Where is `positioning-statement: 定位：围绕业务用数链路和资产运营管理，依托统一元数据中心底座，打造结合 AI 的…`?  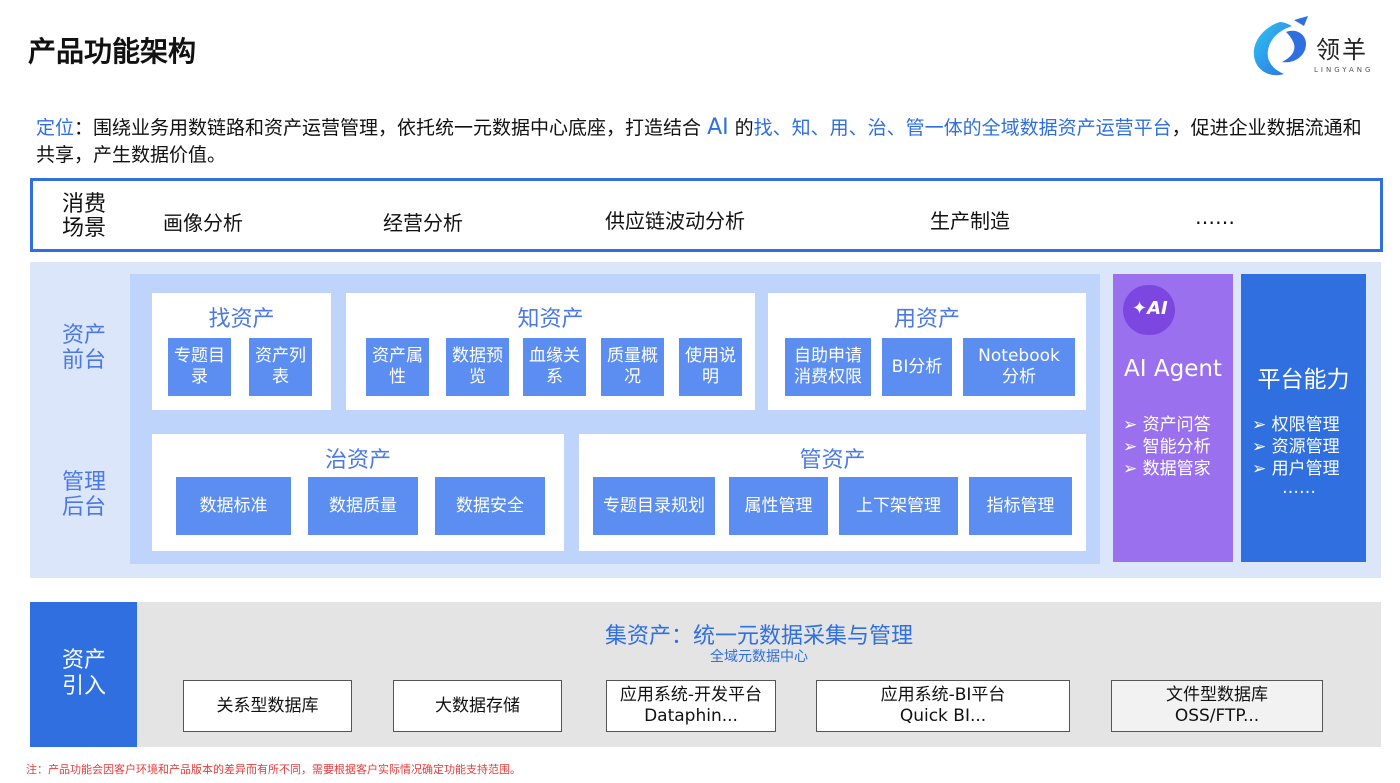
positioning-statement: 定位：围绕业务用数链路和资产运营管理，依托统一元数据中心底座，打造结合 AI 的… is located at coordinates (706, 141).